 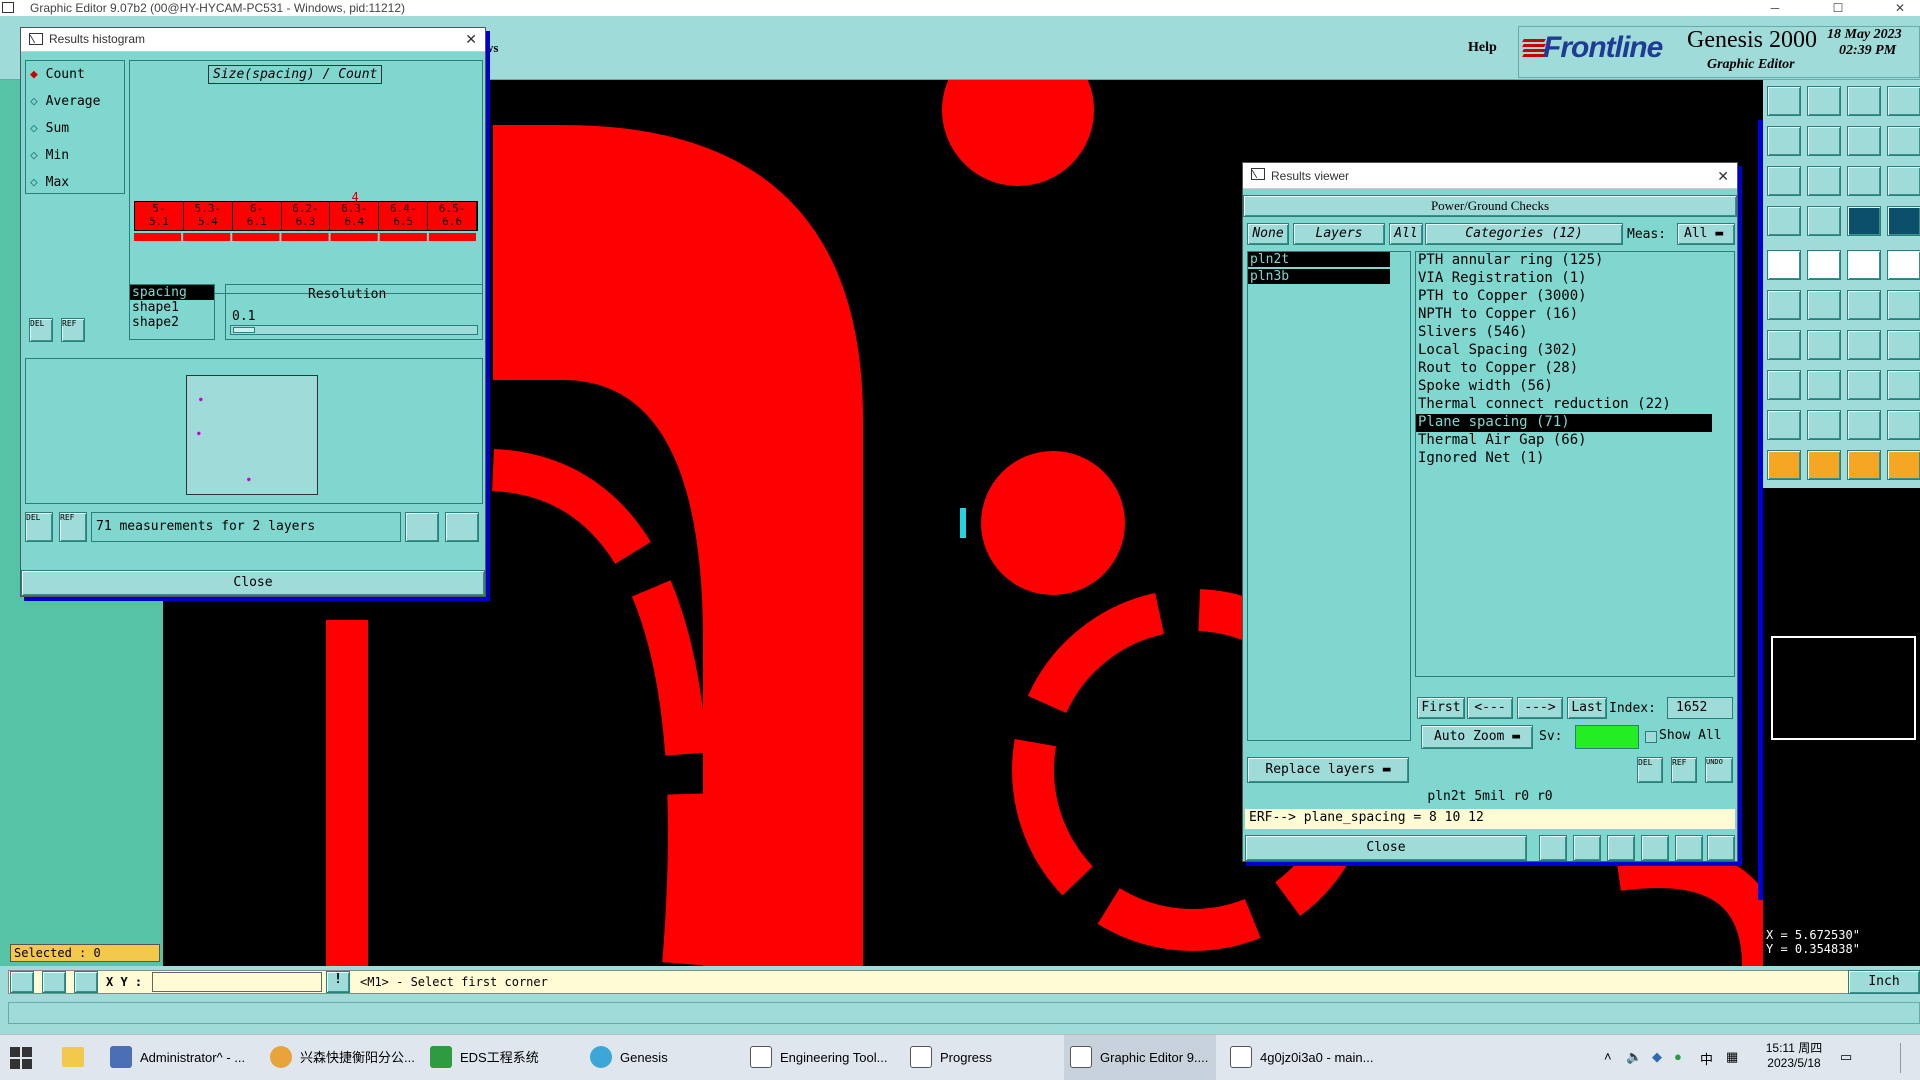 What do you see at coordinates (1406, 234) in the screenshot?
I see `all-layers-button: All` at bounding box center [1406, 234].